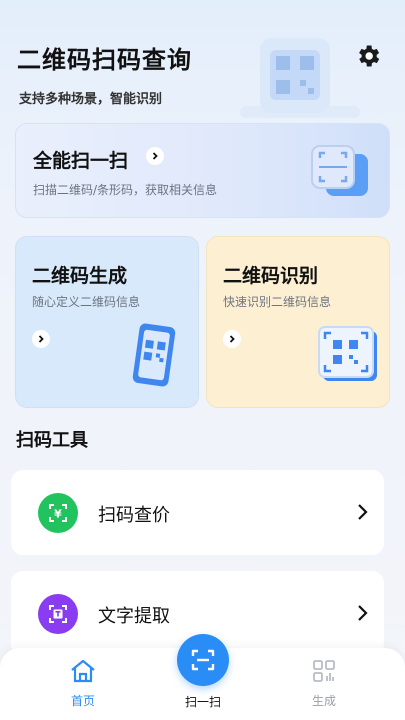 The image size is (405, 720). I want to click on scan-all-card: 全能扫一扫 扫描二维码/条形码，获取相关信息, so click(202, 170).